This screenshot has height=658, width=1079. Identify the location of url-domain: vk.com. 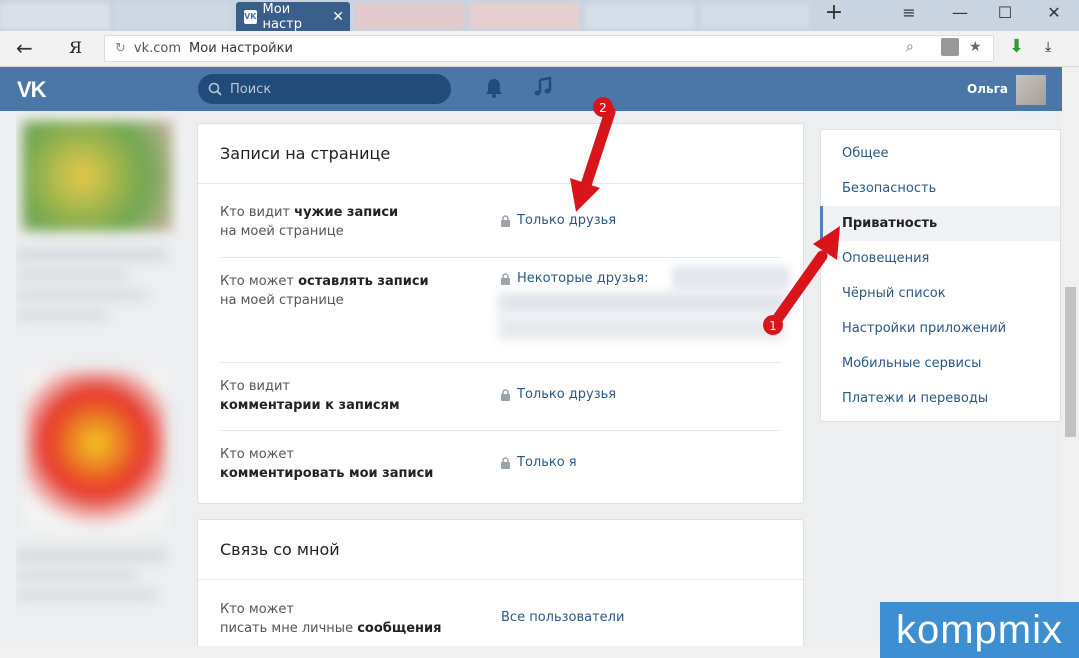
(157, 48).